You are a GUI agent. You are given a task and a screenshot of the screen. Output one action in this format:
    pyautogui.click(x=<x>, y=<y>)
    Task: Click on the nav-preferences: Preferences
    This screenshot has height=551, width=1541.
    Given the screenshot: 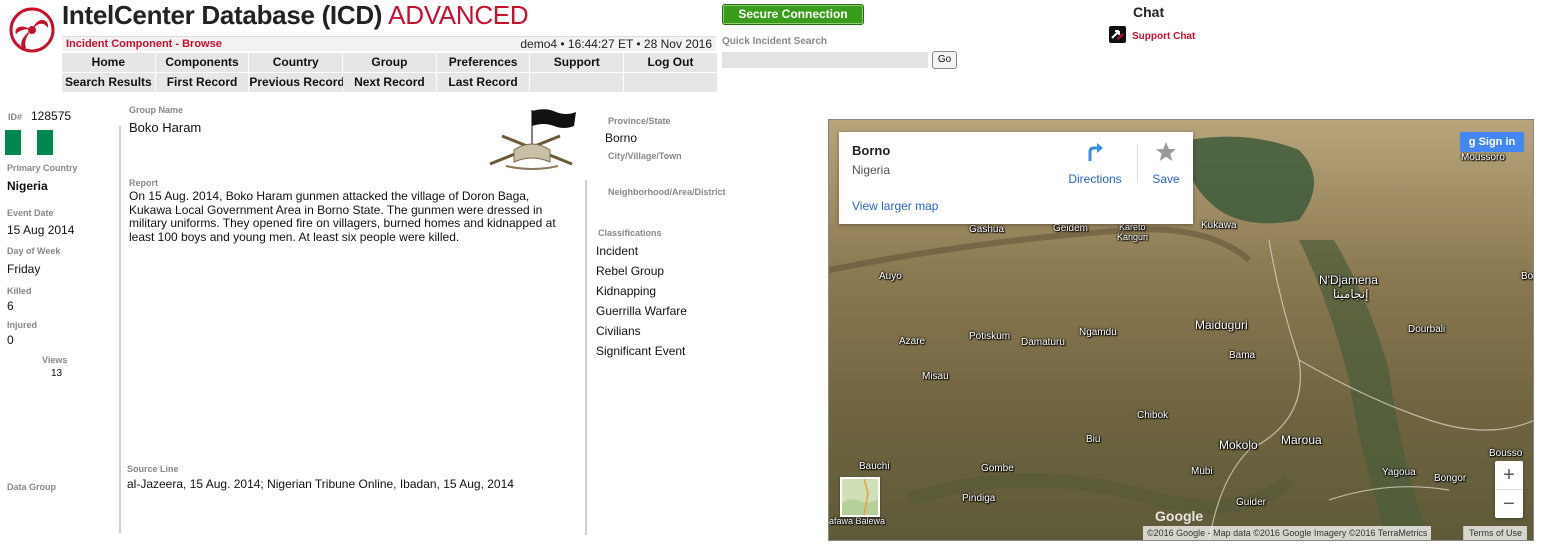 What is the action you would take?
    pyautogui.click(x=483, y=63)
    